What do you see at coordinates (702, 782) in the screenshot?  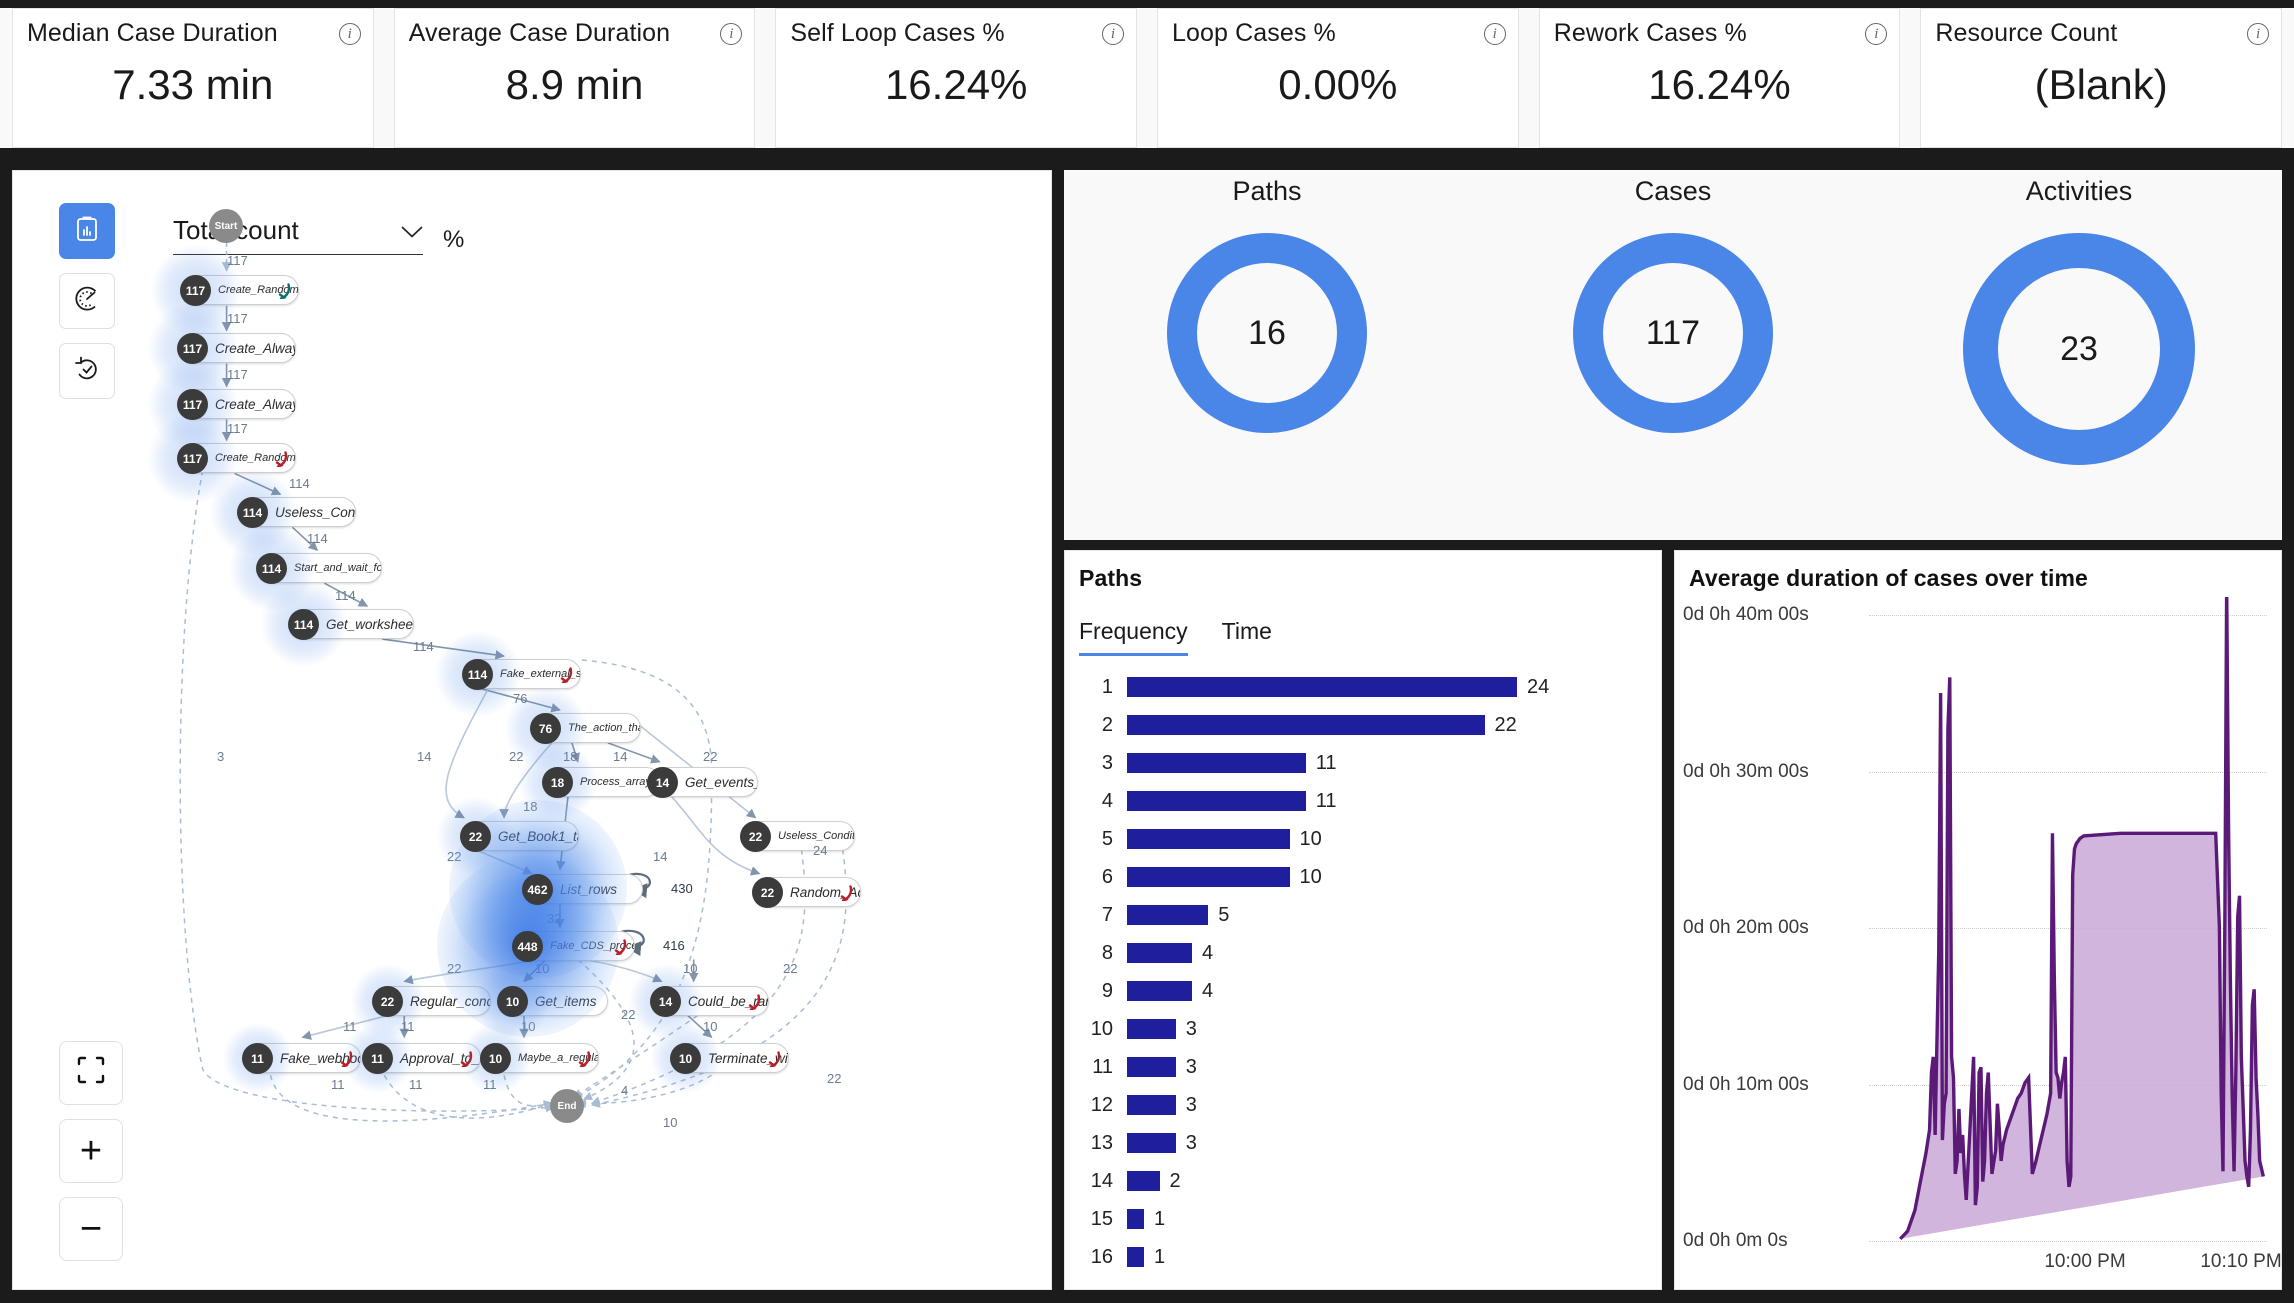 I see `process-map-node: 14Get_events_(V4)` at bounding box center [702, 782].